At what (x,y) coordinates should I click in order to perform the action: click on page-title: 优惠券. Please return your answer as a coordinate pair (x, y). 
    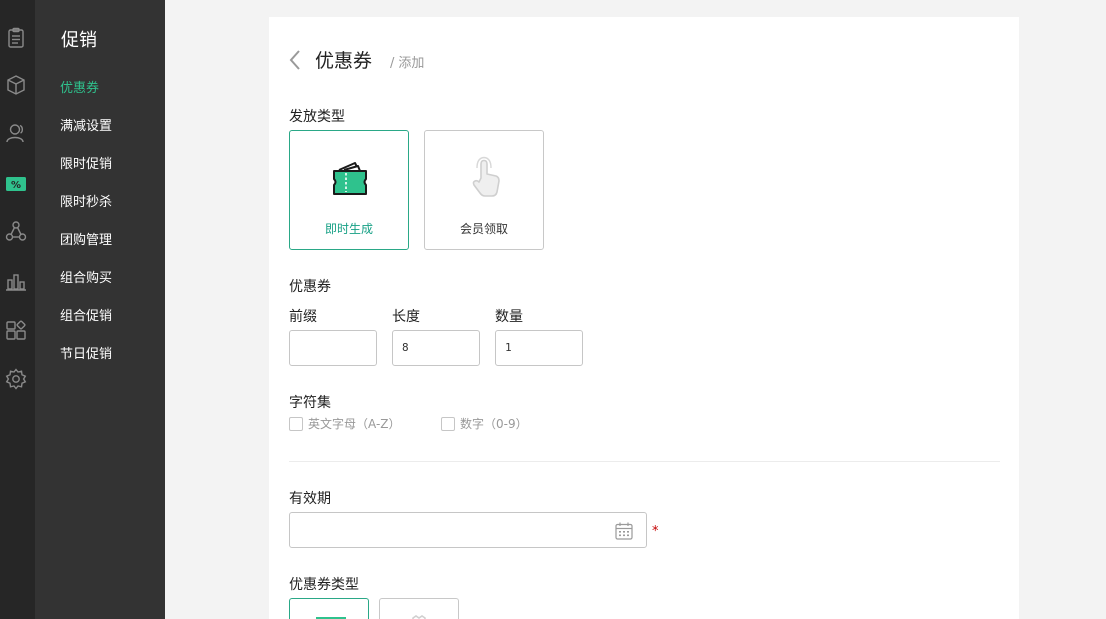
    Looking at the image, I should click on (344, 61).